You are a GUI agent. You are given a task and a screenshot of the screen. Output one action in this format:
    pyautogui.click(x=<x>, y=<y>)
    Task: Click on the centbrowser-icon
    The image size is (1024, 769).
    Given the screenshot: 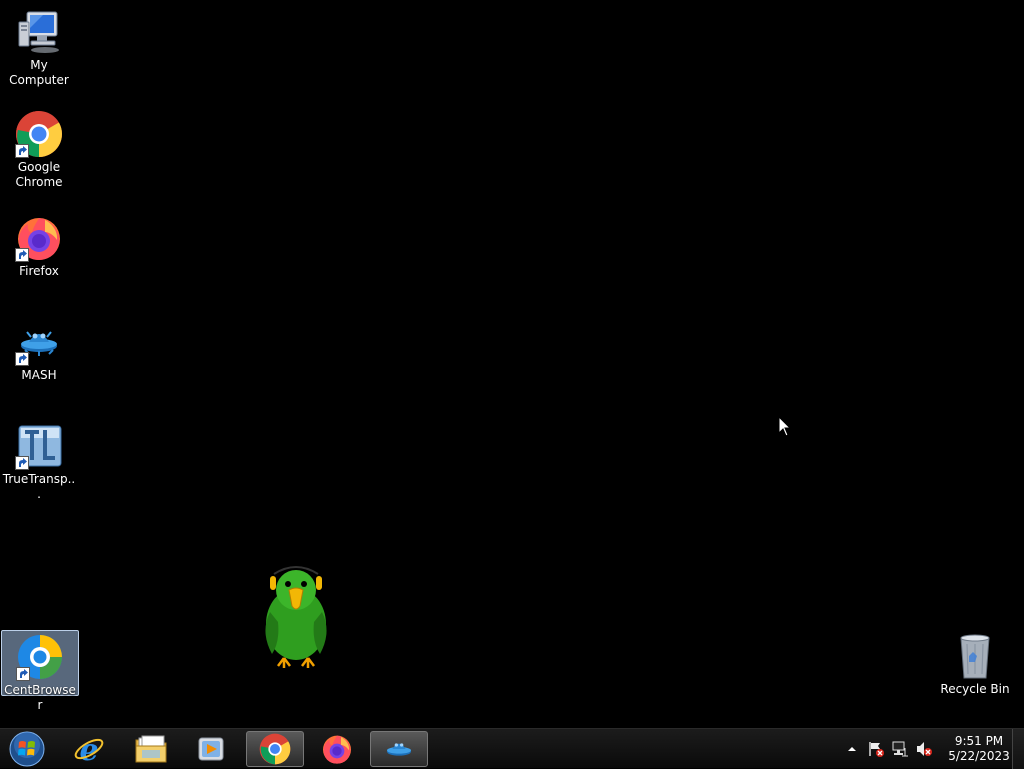 What is the action you would take?
    pyautogui.click(x=40, y=657)
    